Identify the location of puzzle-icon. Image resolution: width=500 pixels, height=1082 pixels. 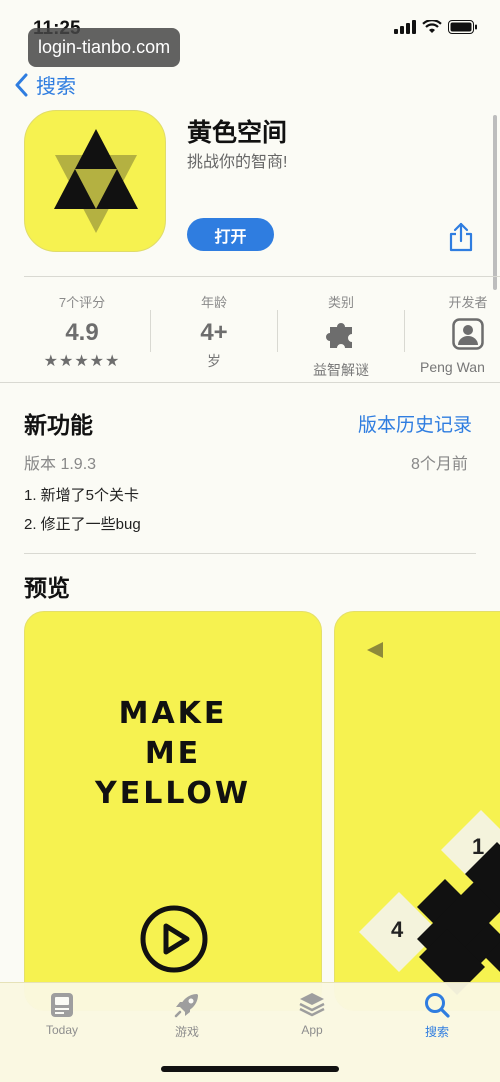
(339, 335).